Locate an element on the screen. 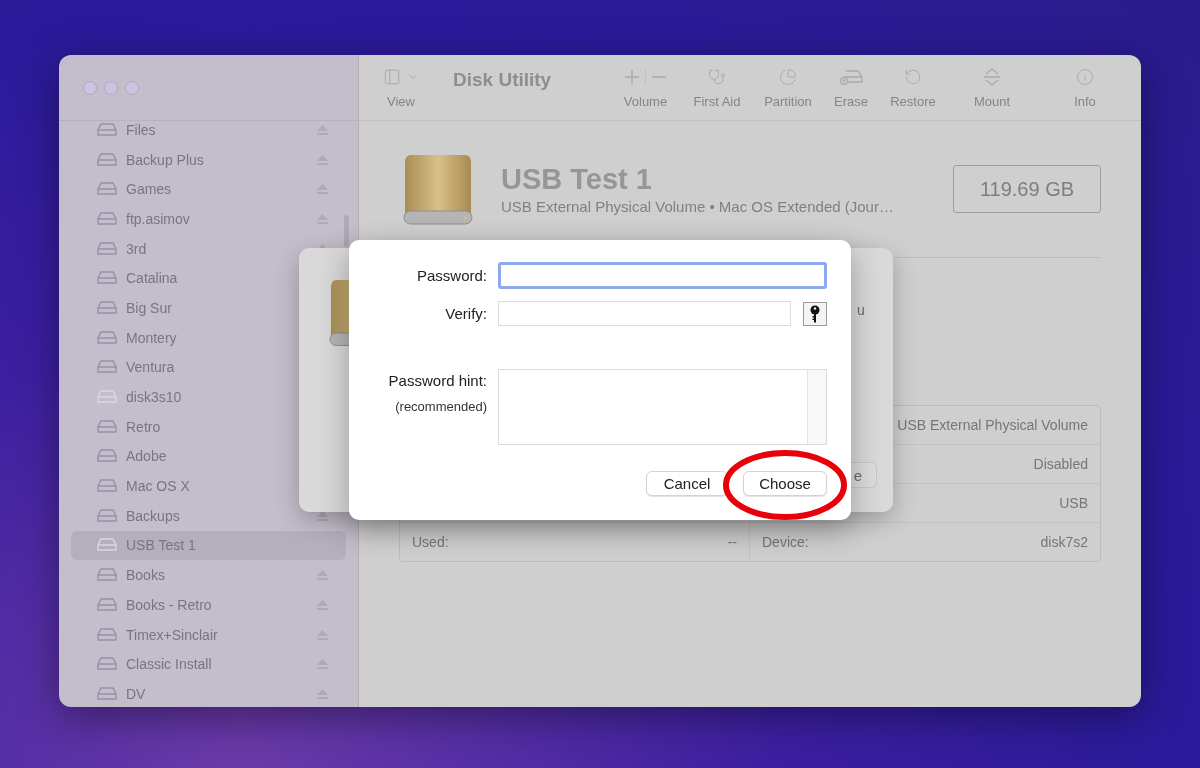 This screenshot has width=1200, height=768. password-assistant-button is located at coordinates (815, 313).